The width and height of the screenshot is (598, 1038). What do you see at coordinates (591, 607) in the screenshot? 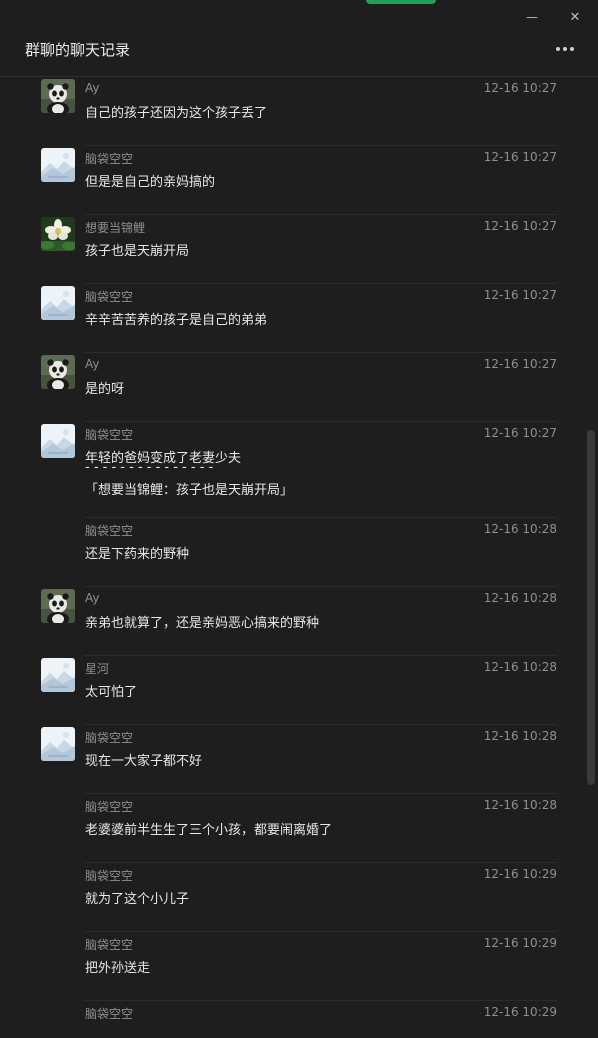
I see `scrollbar-thumb` at bounding box center [591, 607].